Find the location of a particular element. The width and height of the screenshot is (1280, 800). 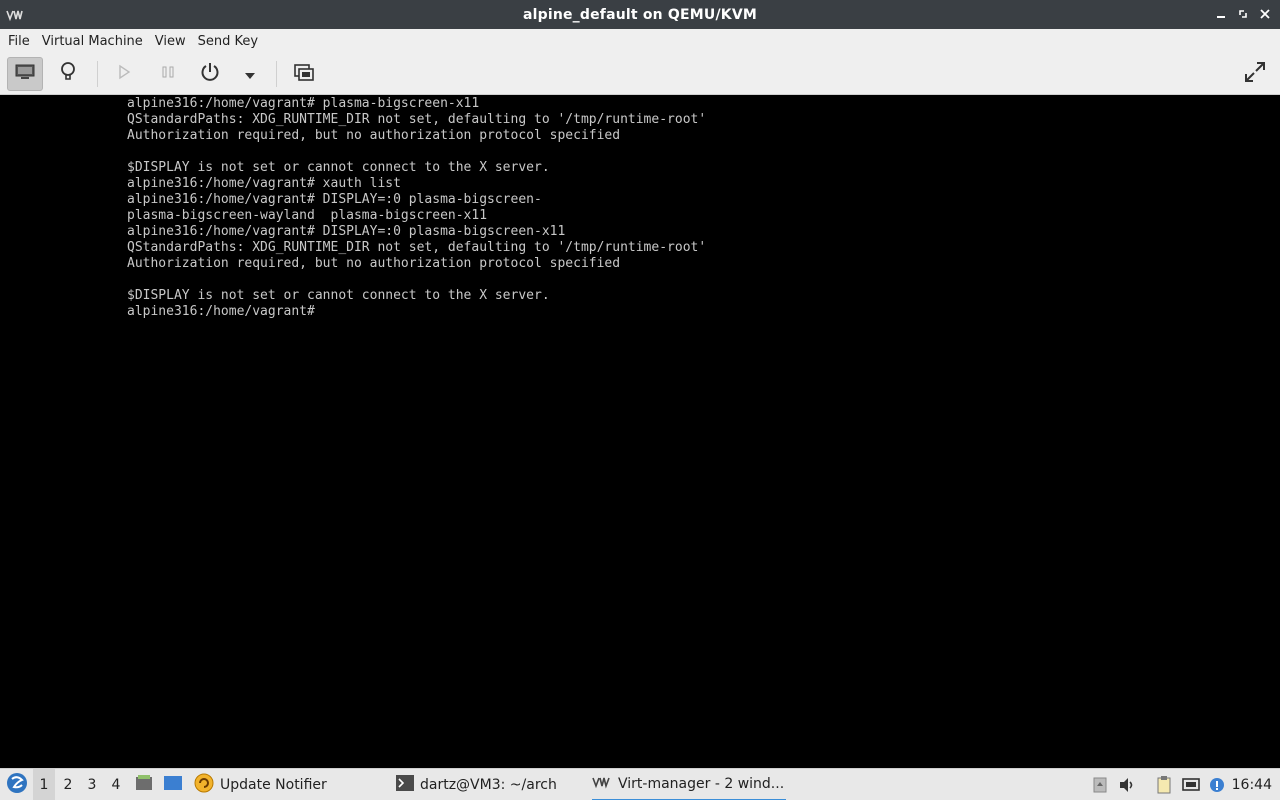

close-icon is located at coordinates (1265, 14).